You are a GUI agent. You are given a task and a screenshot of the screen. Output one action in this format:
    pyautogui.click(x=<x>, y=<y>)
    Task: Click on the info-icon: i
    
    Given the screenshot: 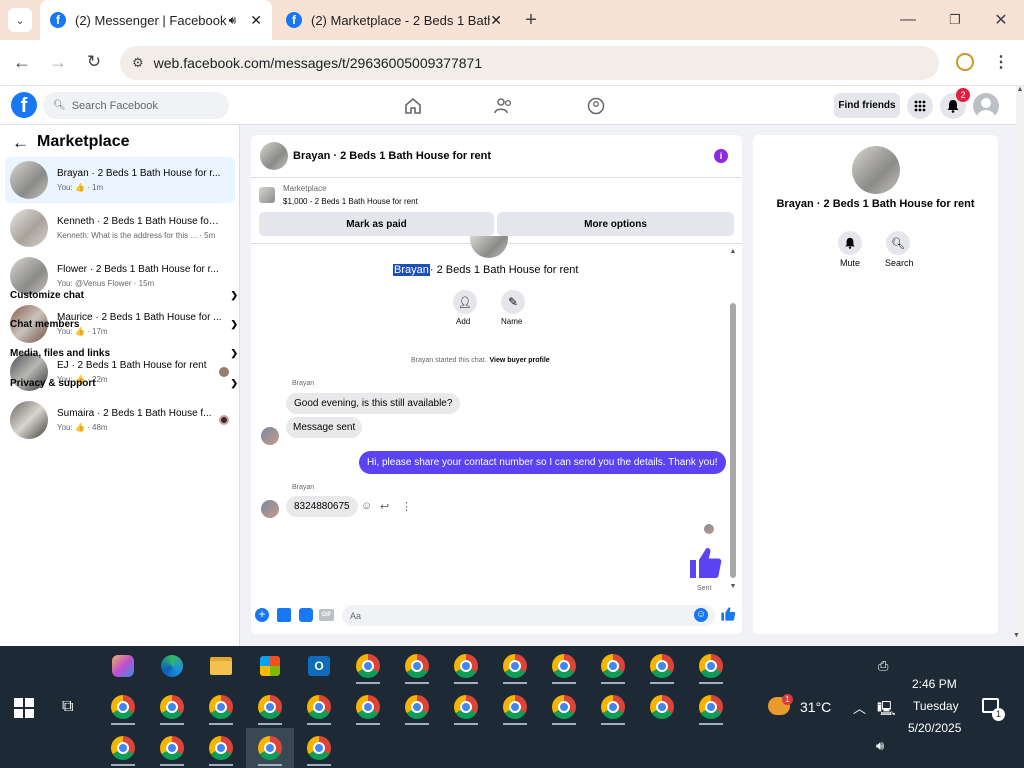 What is the action you would take?
    pyautogui.click(x=721, y=156)
    